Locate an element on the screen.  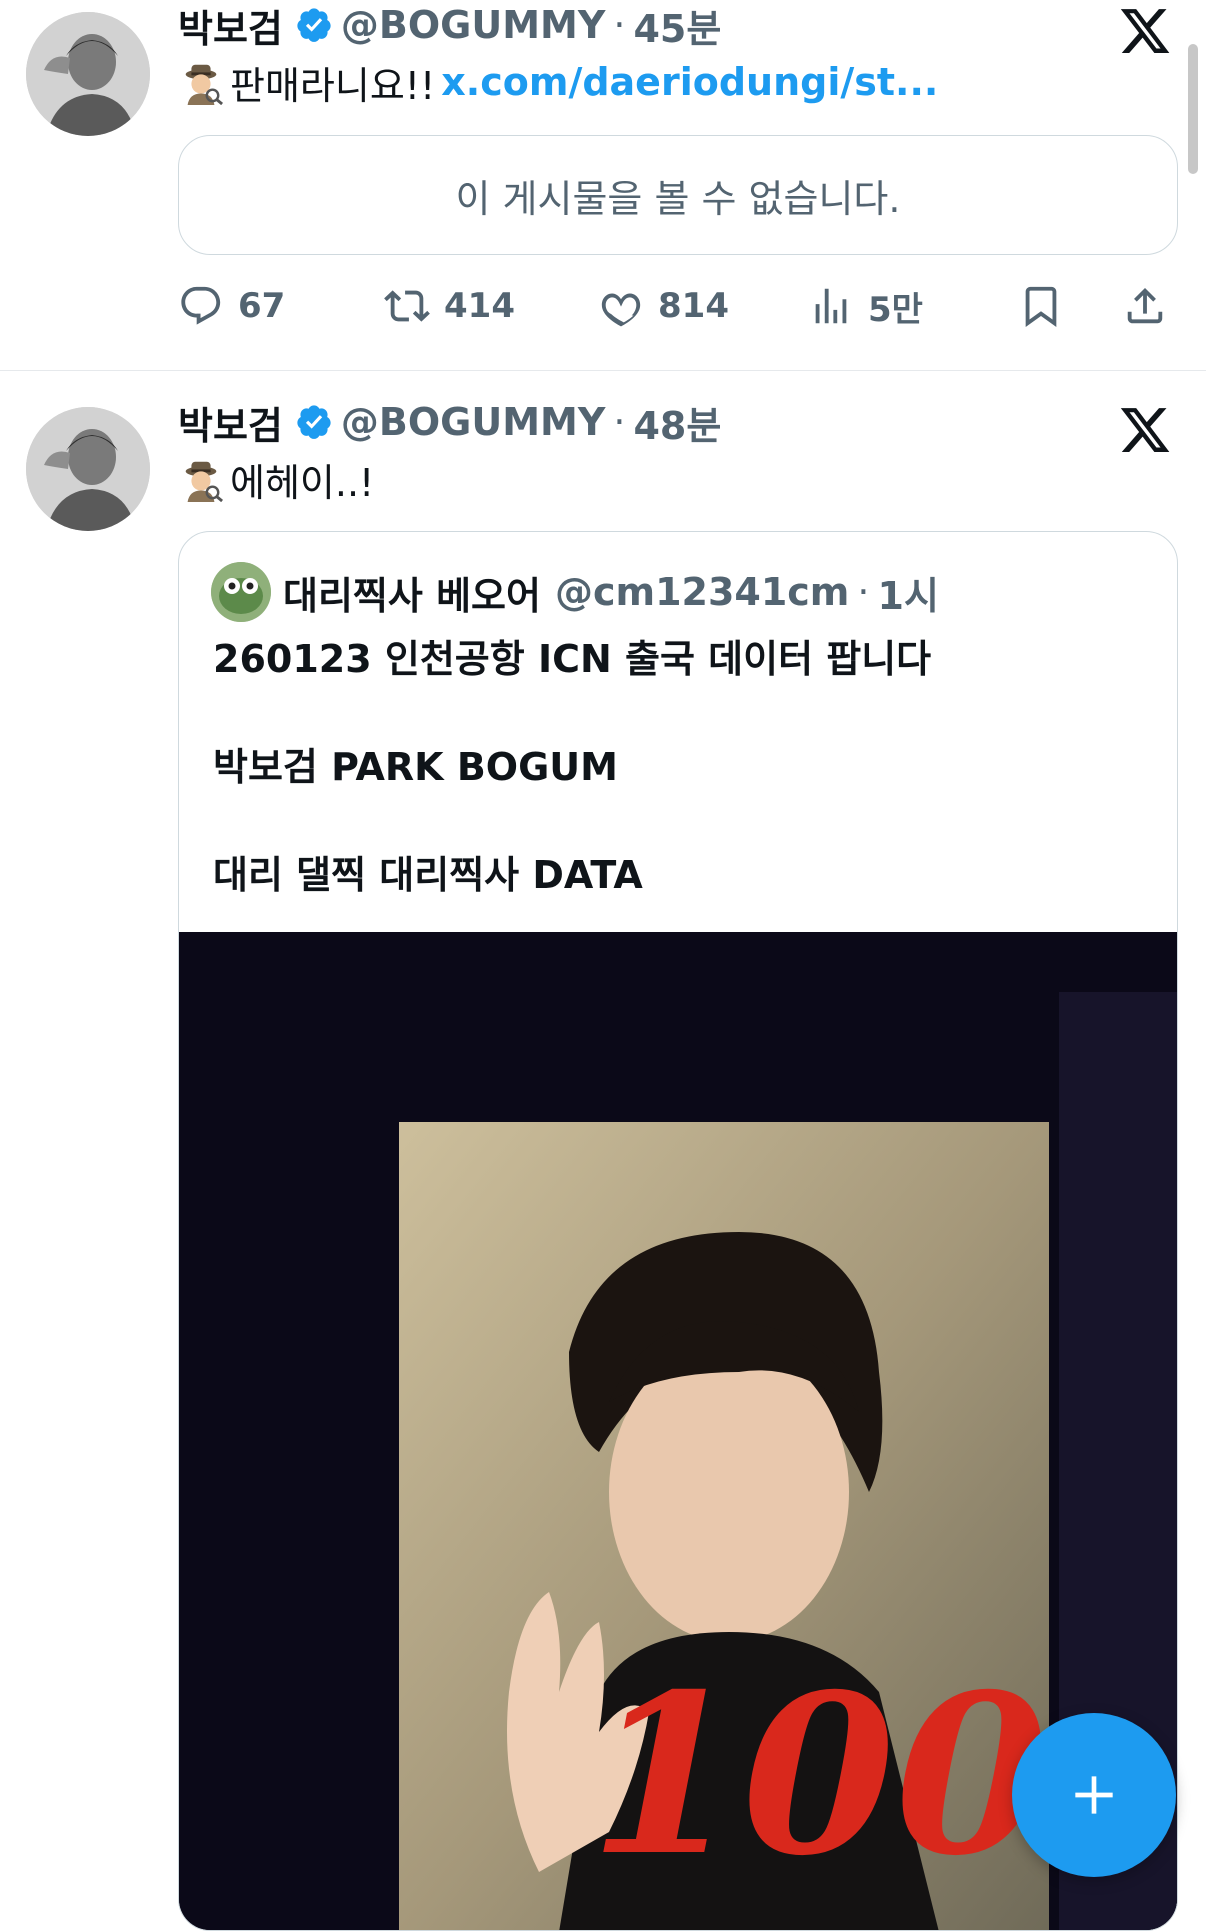
tweet-actions: 67 414 814 5만 is located at coordinates (683, 306).